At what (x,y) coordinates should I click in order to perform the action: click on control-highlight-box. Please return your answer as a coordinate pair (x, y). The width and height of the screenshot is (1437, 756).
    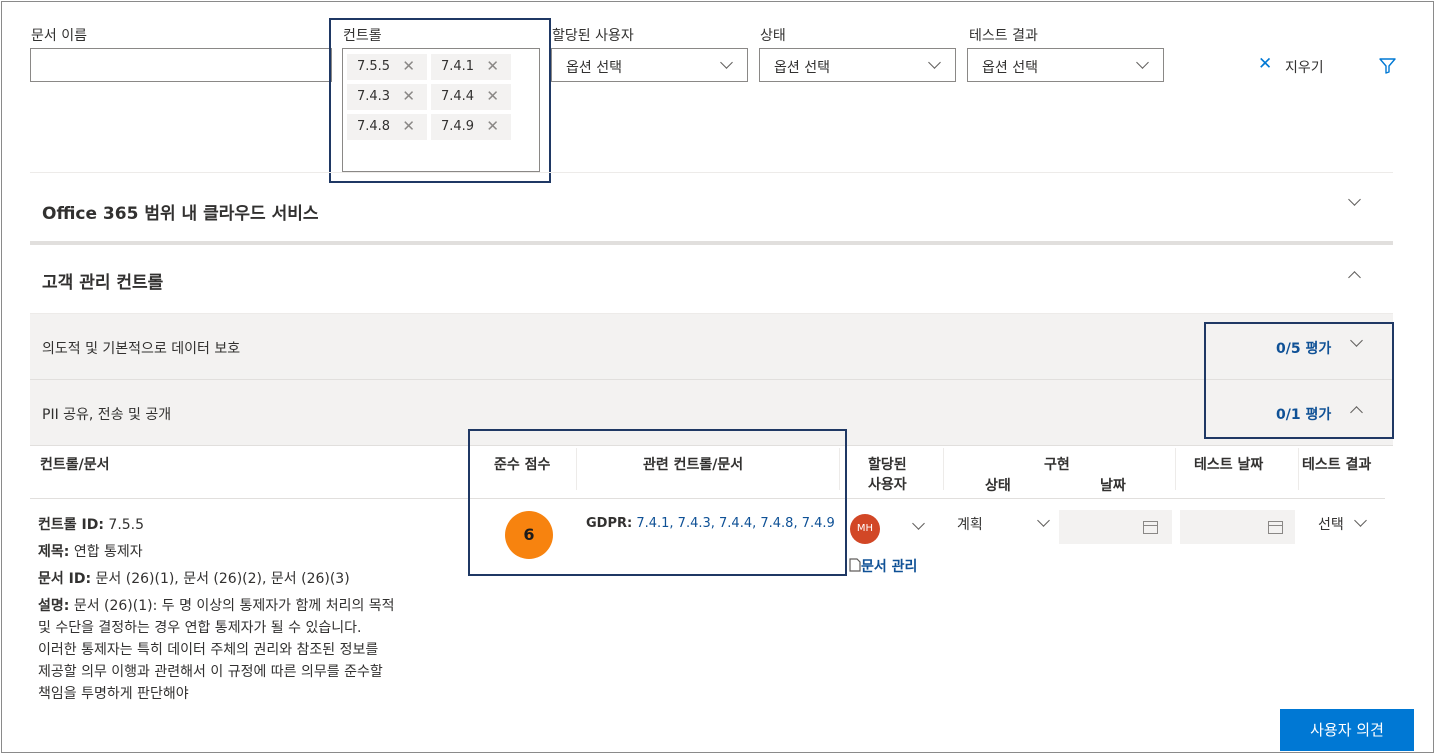
    Looking at the image, I should click on (440, 100).